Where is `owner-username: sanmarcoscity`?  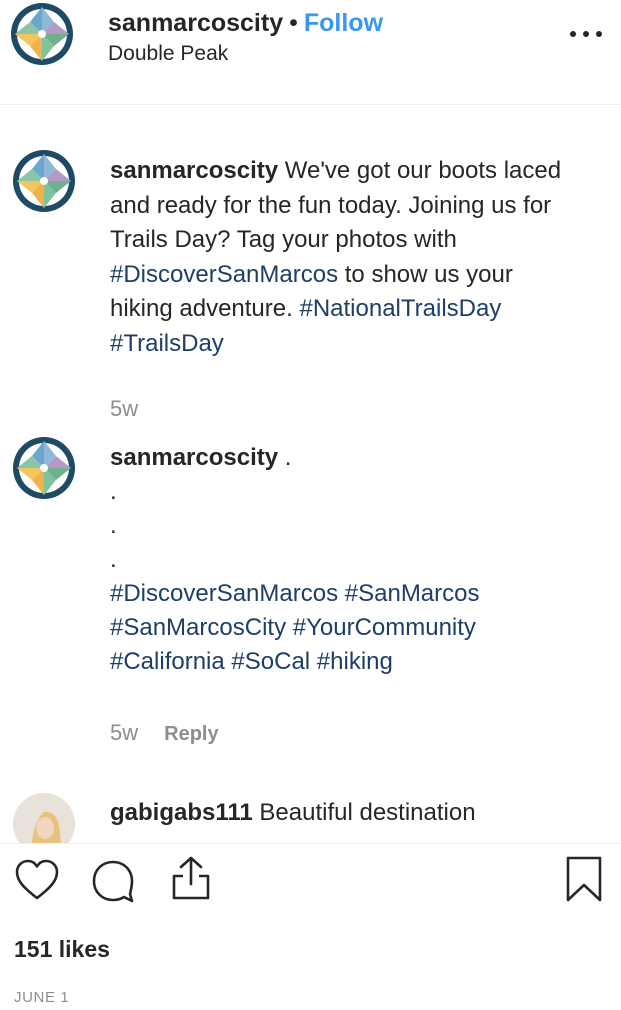 owner-username: sanmarcoscity is located at coordinates (195, 23).